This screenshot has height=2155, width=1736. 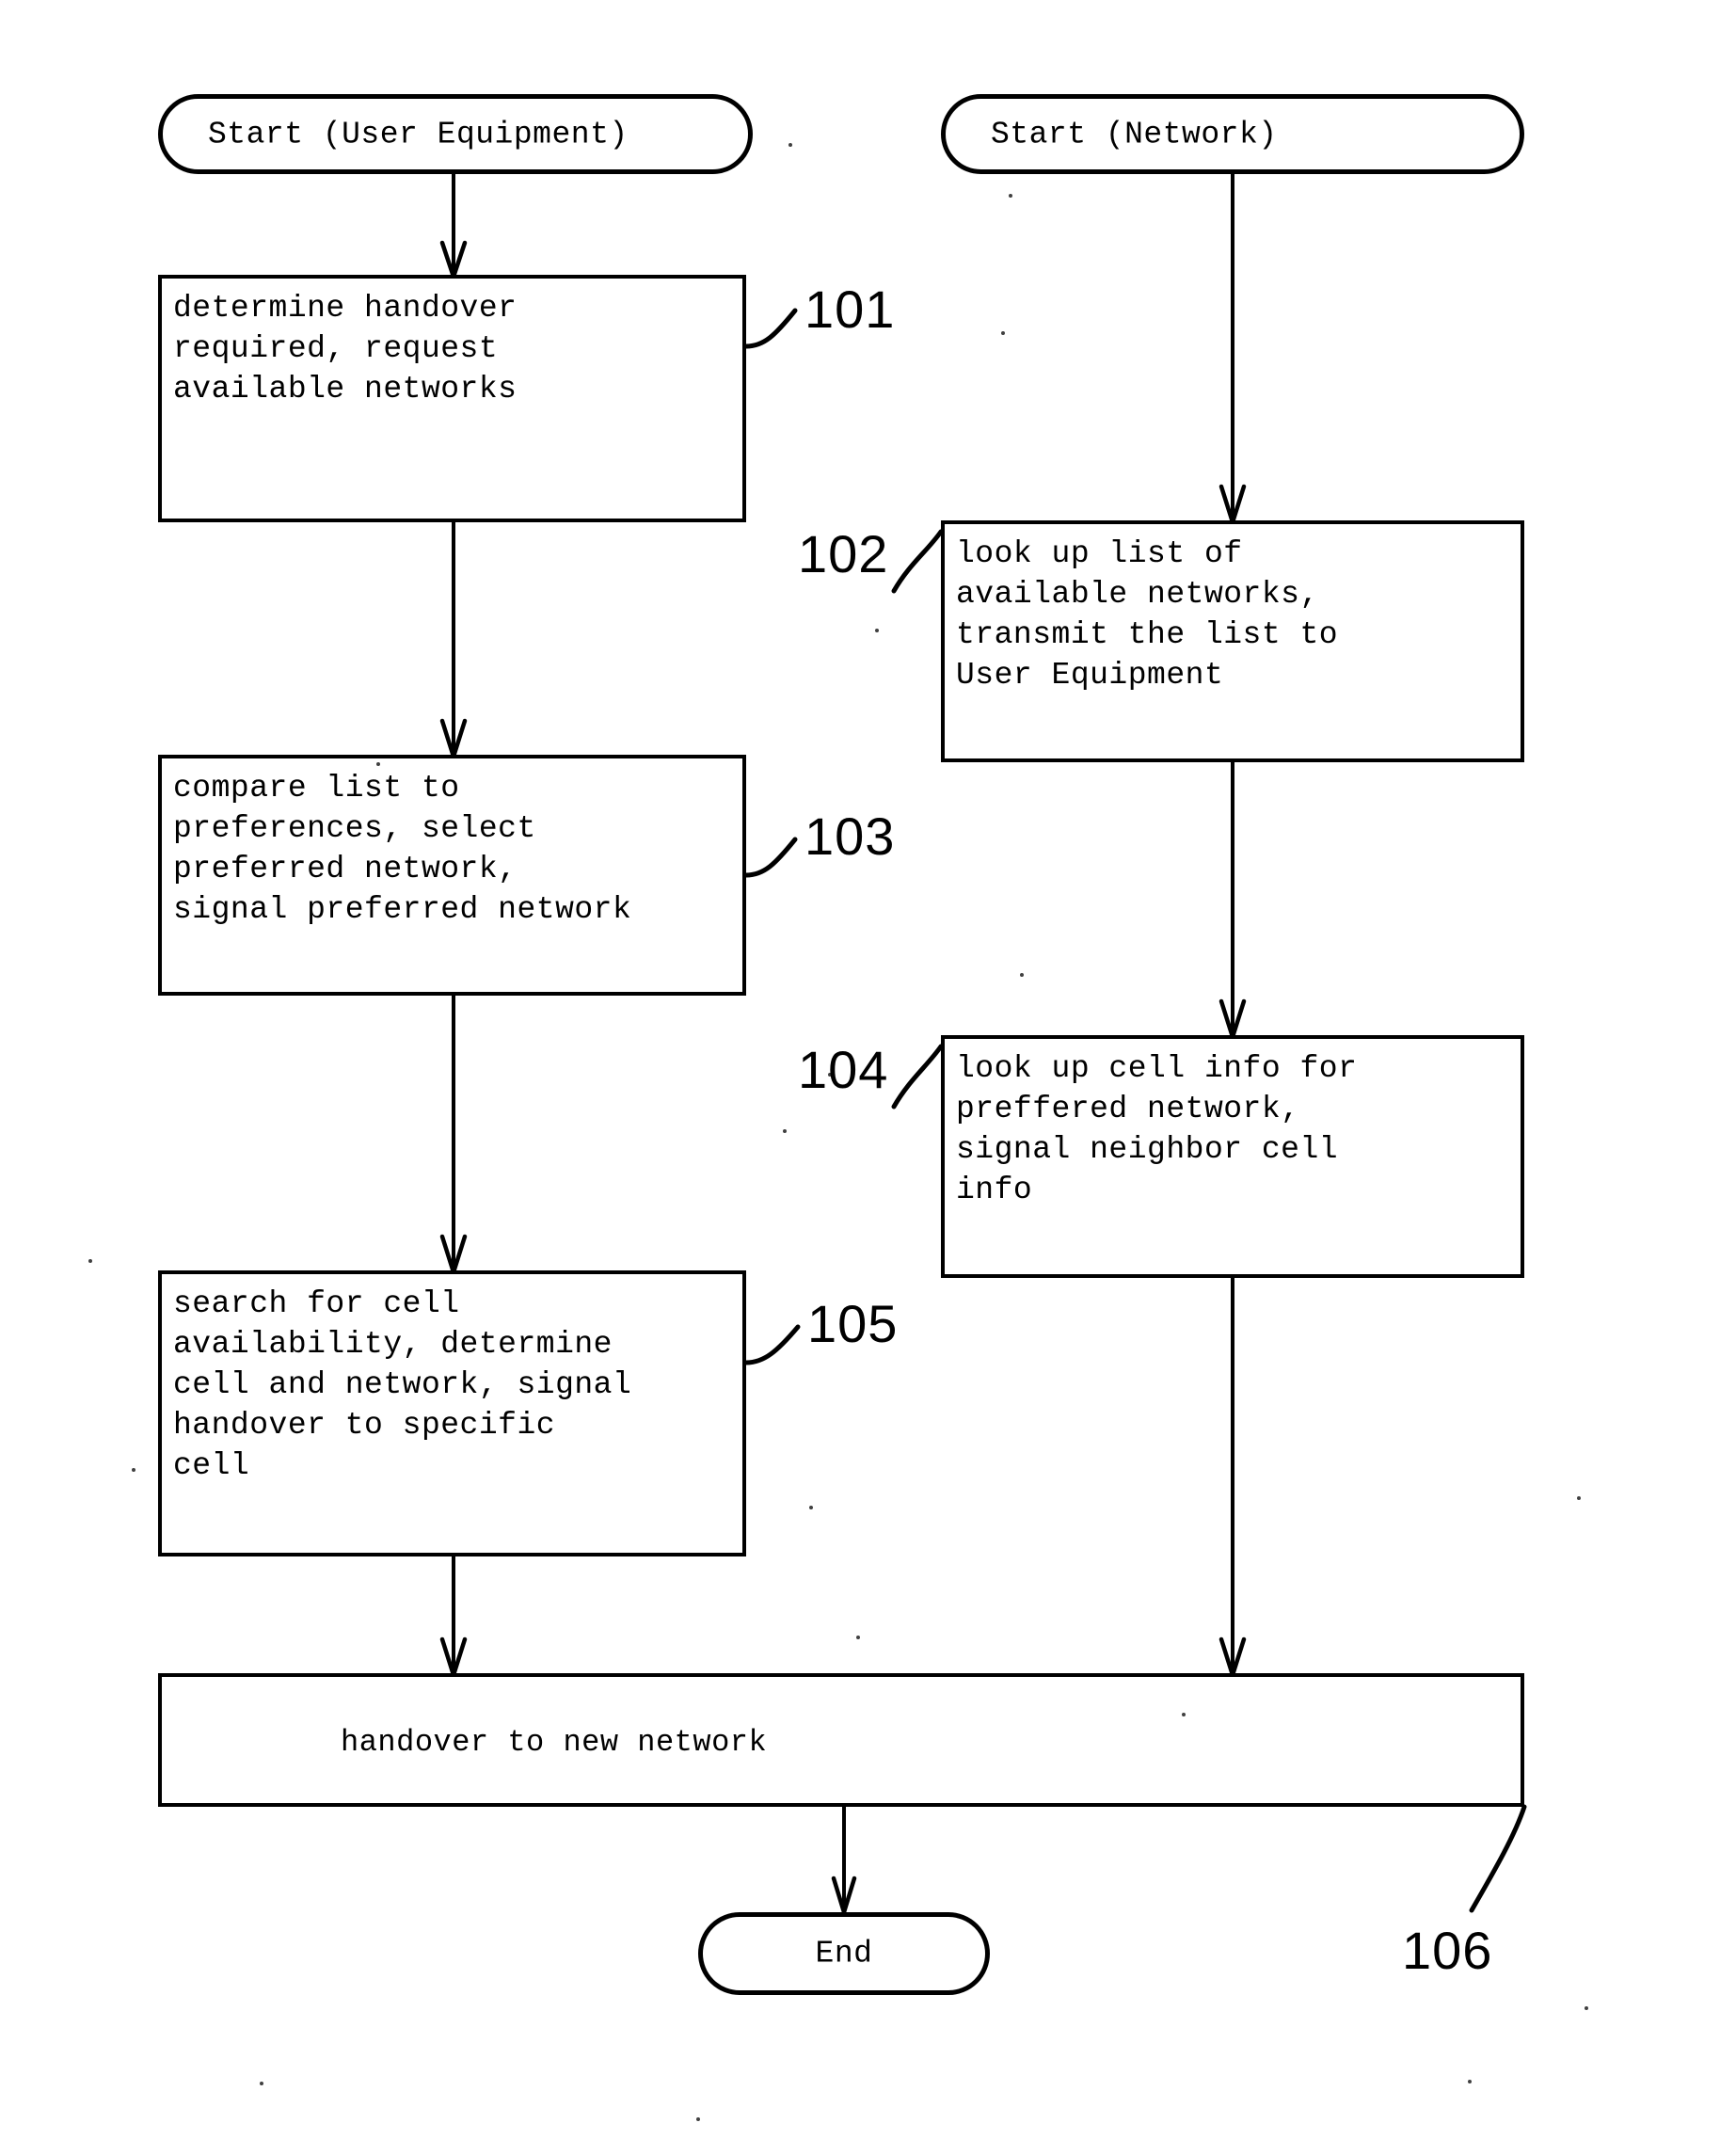 I want to click on start-node-network-label: Start (Network), so click(x=1134, y=134).